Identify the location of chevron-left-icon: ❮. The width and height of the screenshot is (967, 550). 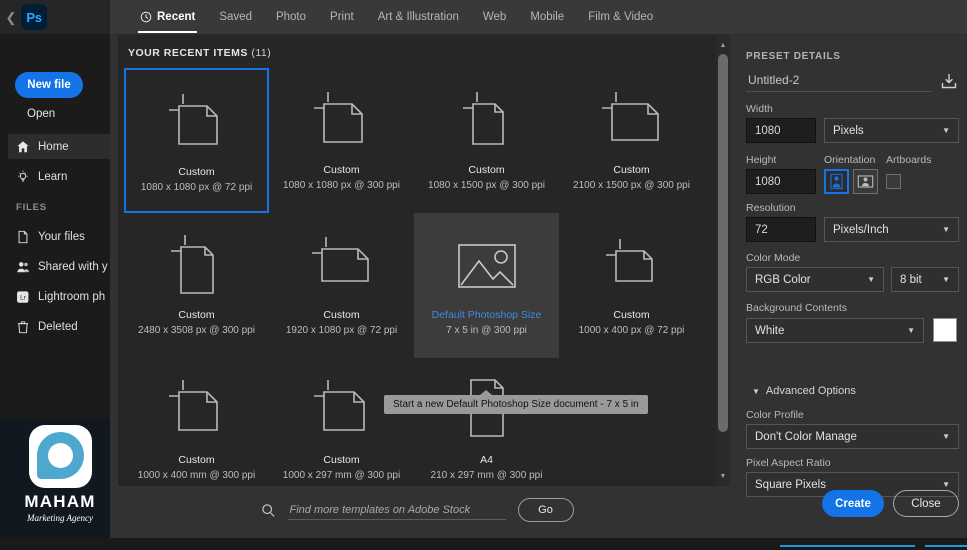
(9, 17).